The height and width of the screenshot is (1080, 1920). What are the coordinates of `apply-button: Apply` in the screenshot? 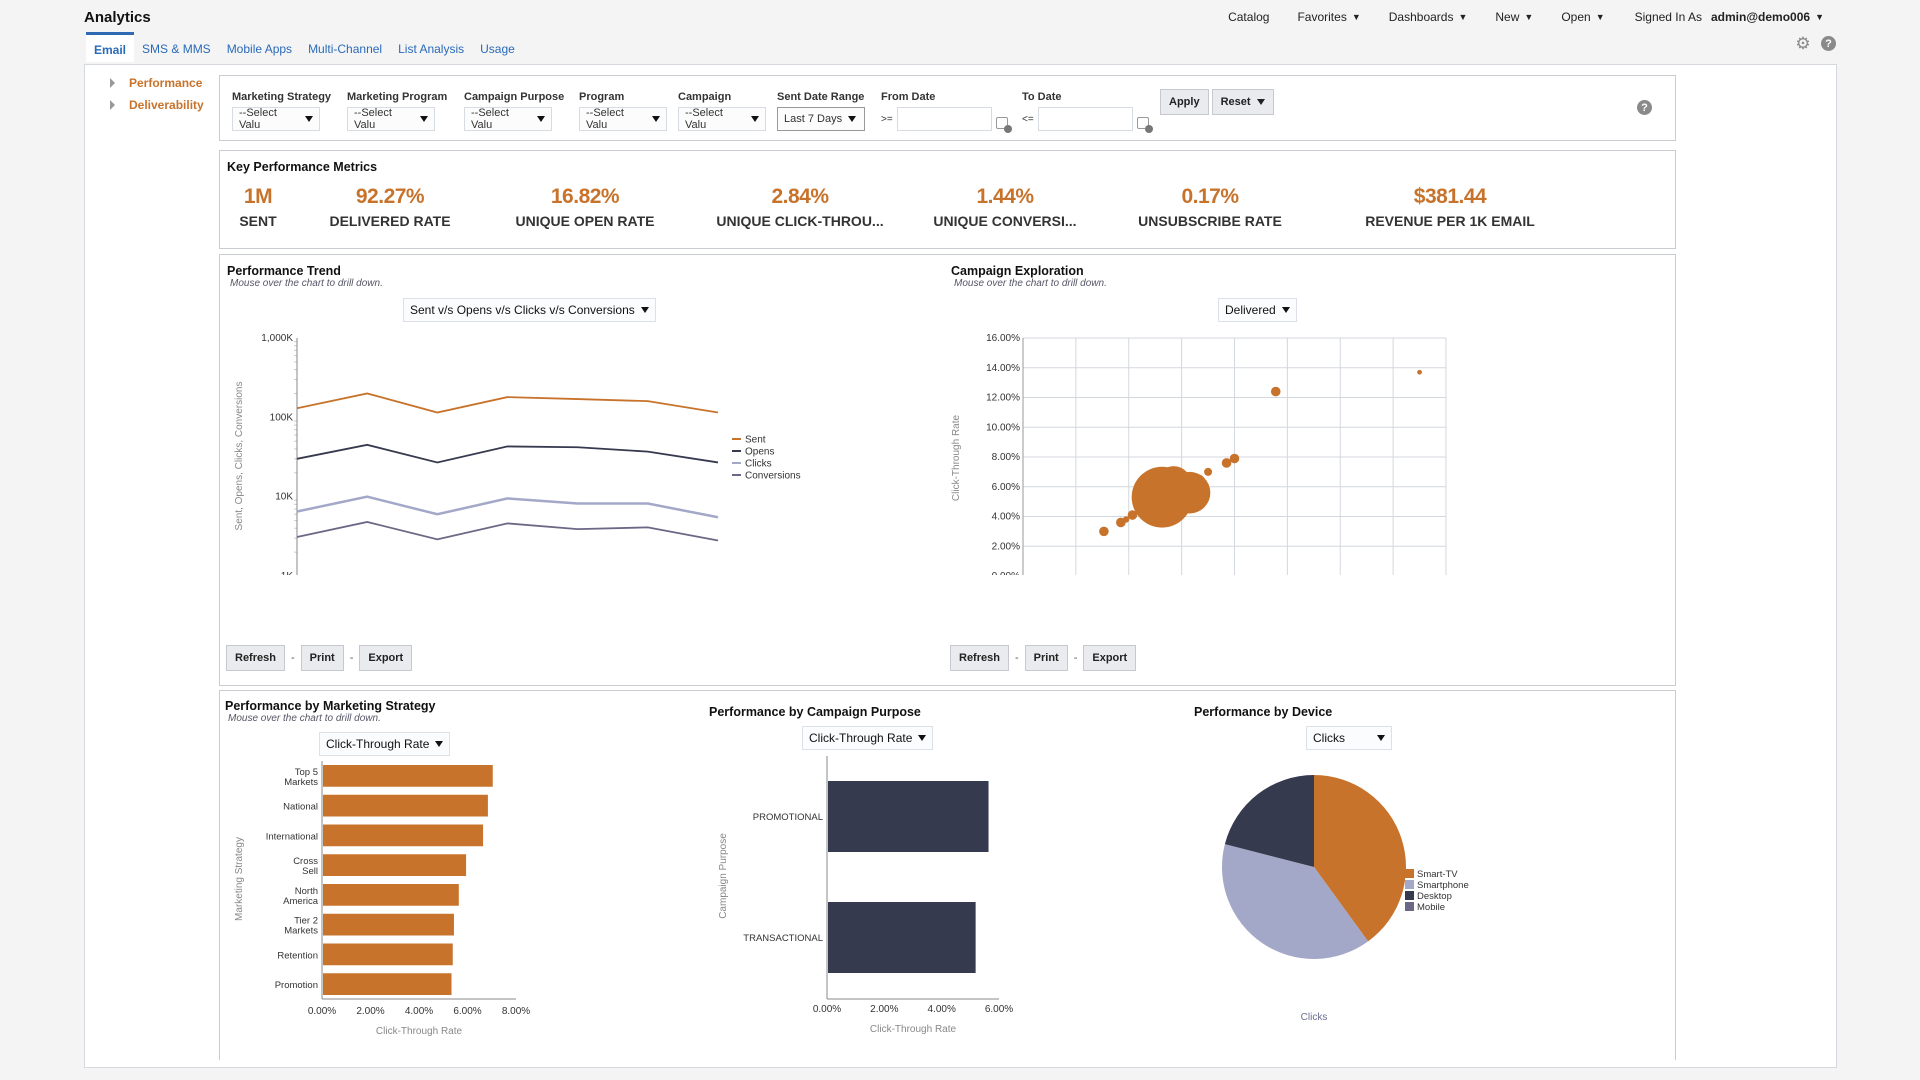 It's located at (1184, 102).